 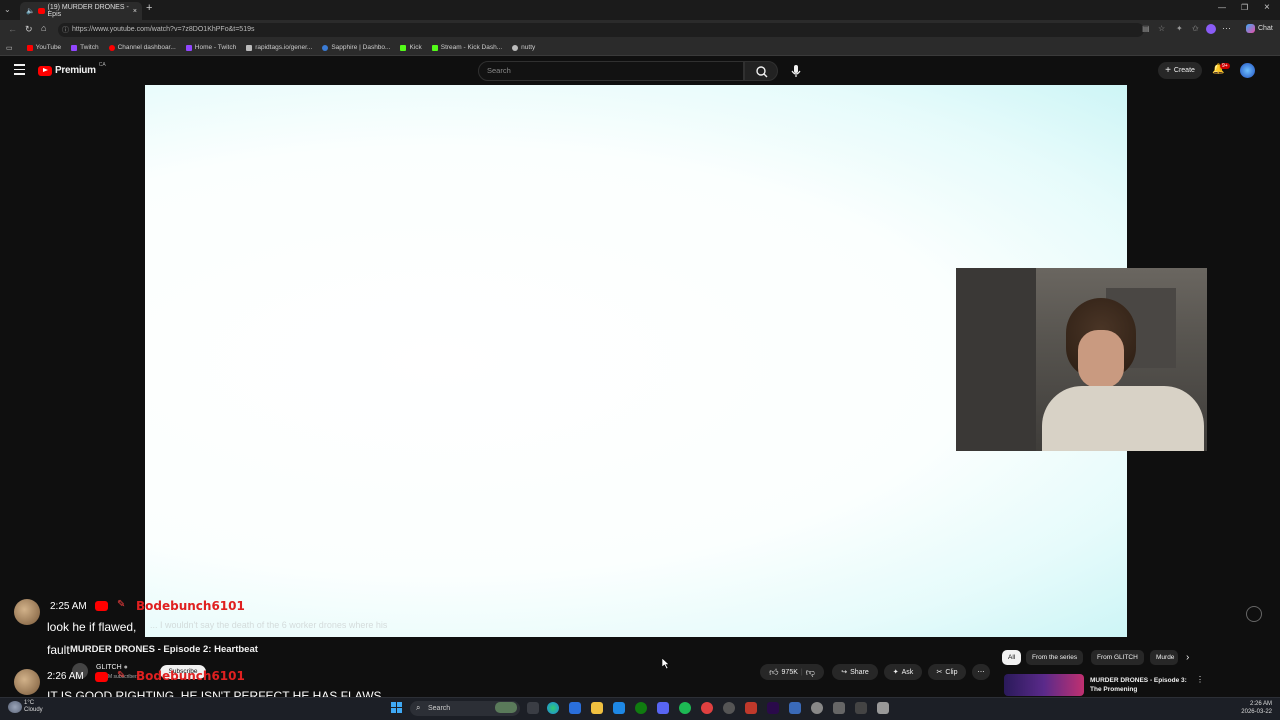 I want to click on chip-all: All, so click(x=1012, y=657).